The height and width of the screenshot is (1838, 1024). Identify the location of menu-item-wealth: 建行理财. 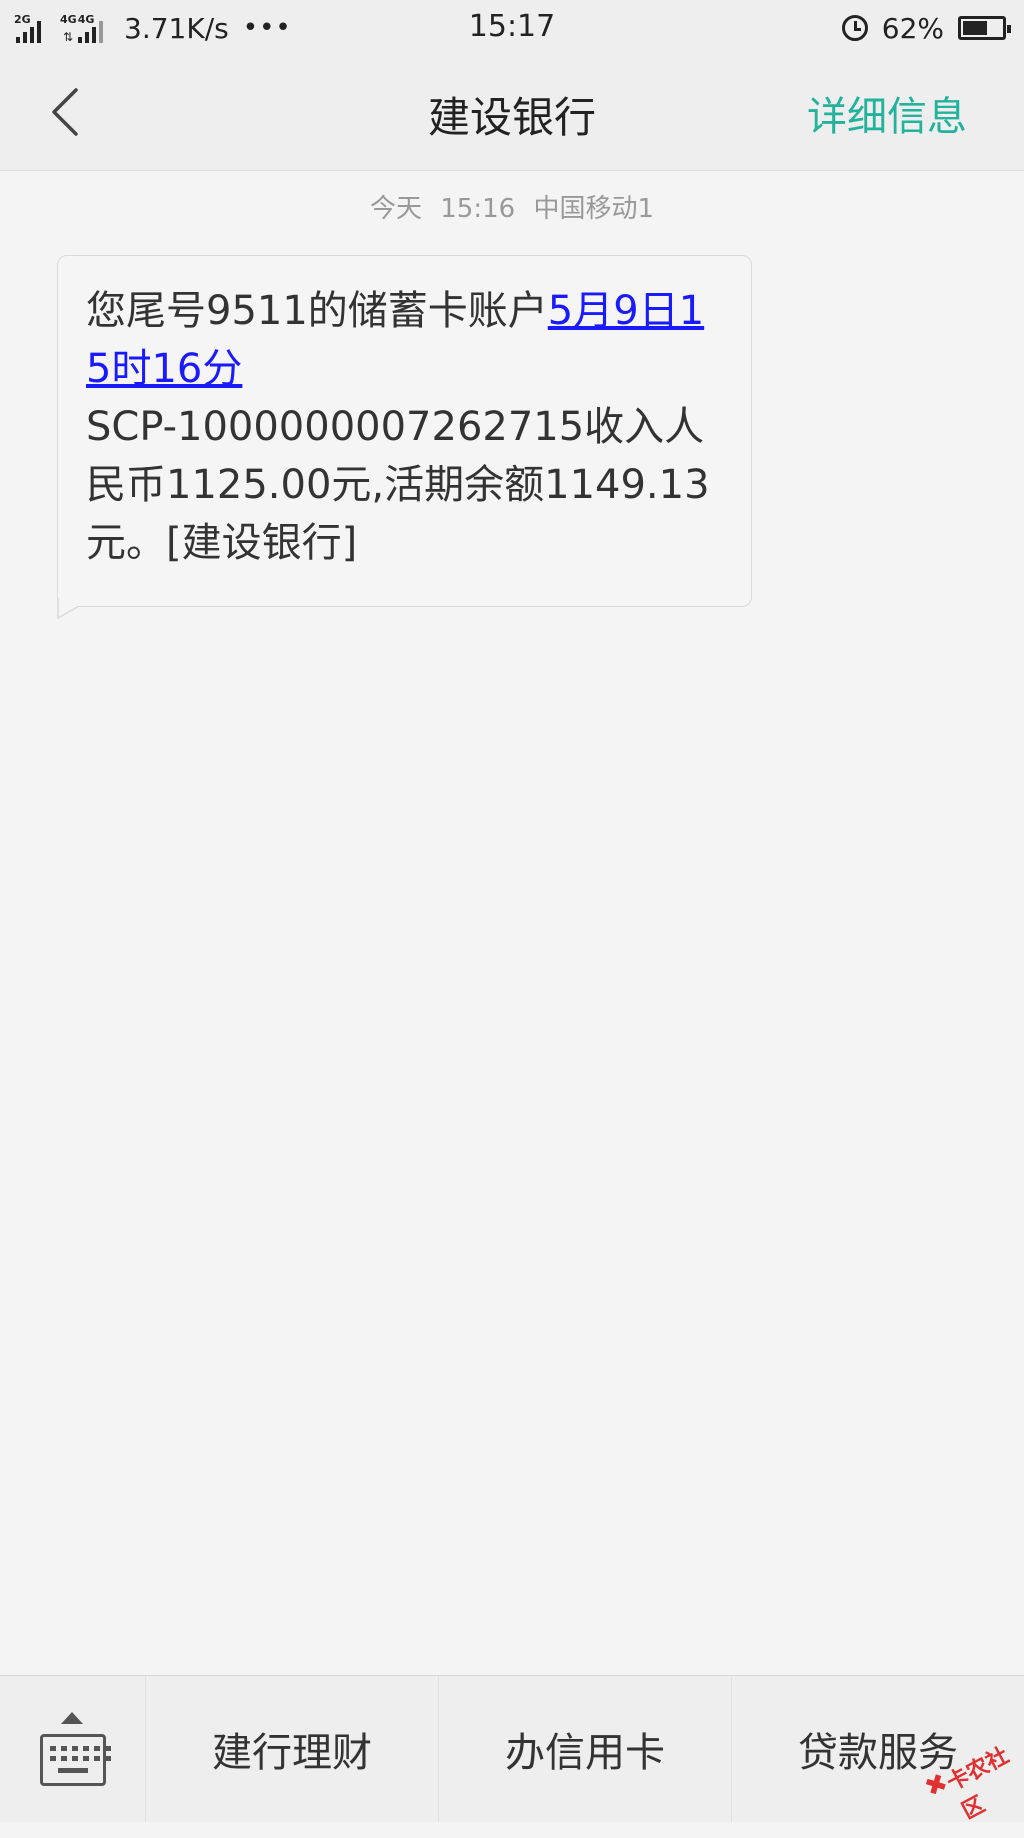
(292, 1749).